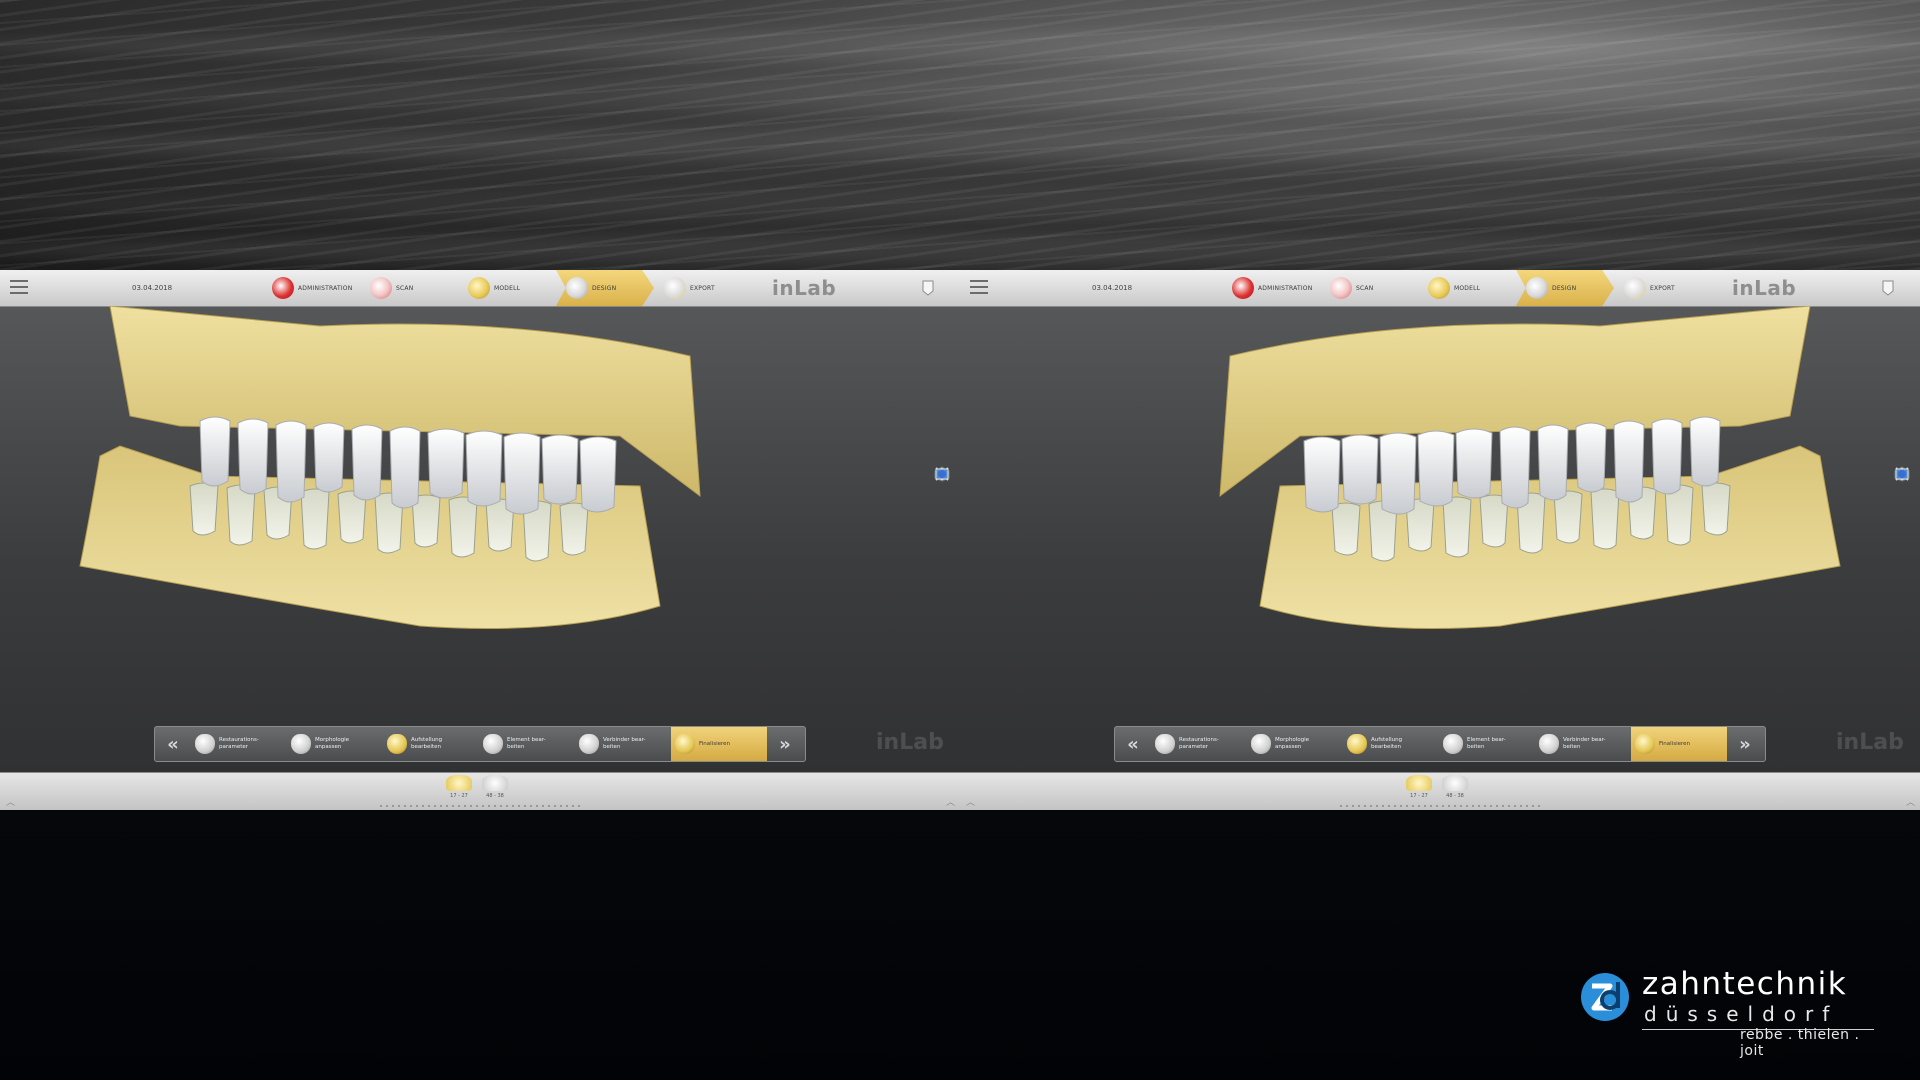 Image resolution: width=1920 pixels, height=1080 pixels. I want to click on workflow-step-label: EXPORT, so click(702, 288).